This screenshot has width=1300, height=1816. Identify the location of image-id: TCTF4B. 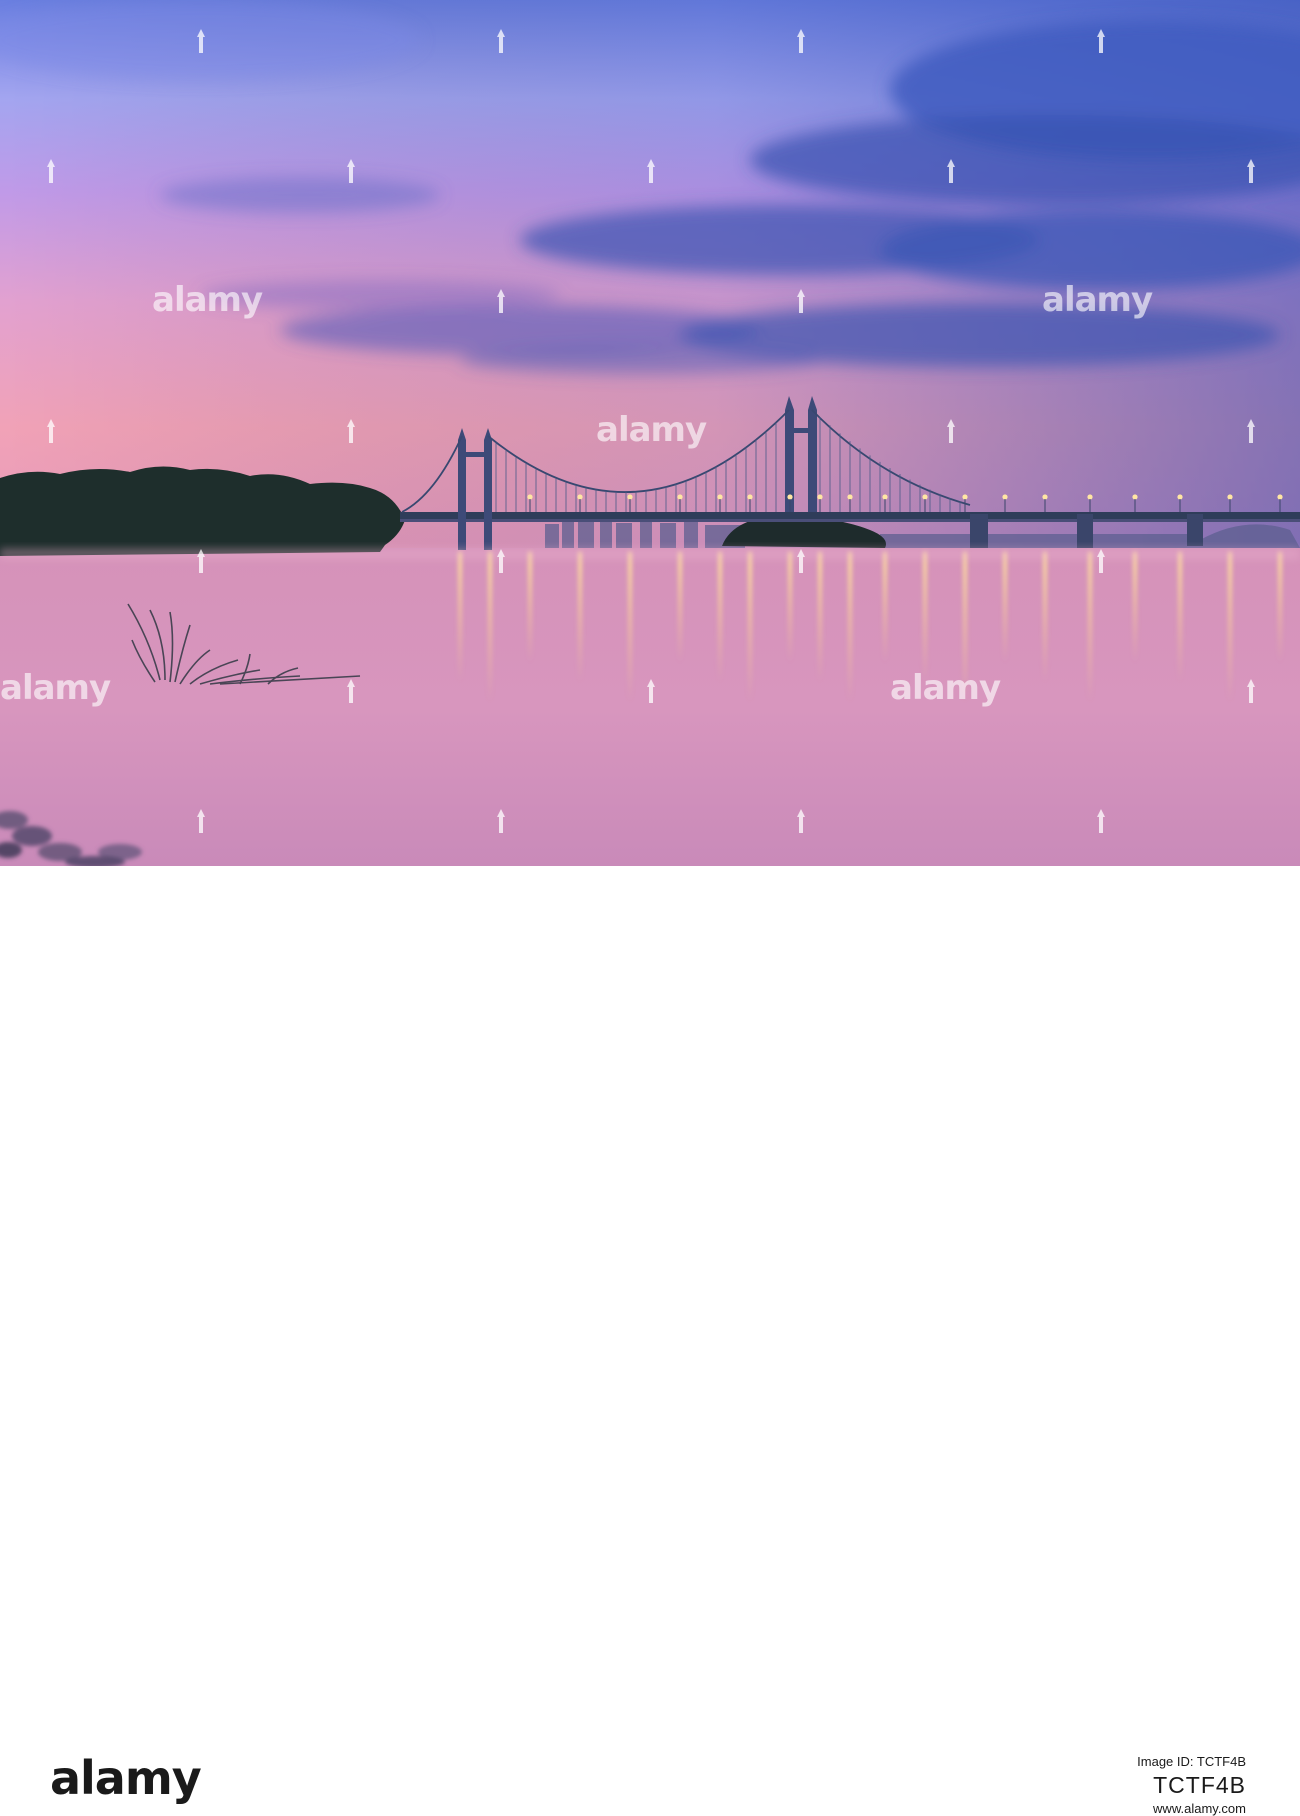
(1199, 1785).